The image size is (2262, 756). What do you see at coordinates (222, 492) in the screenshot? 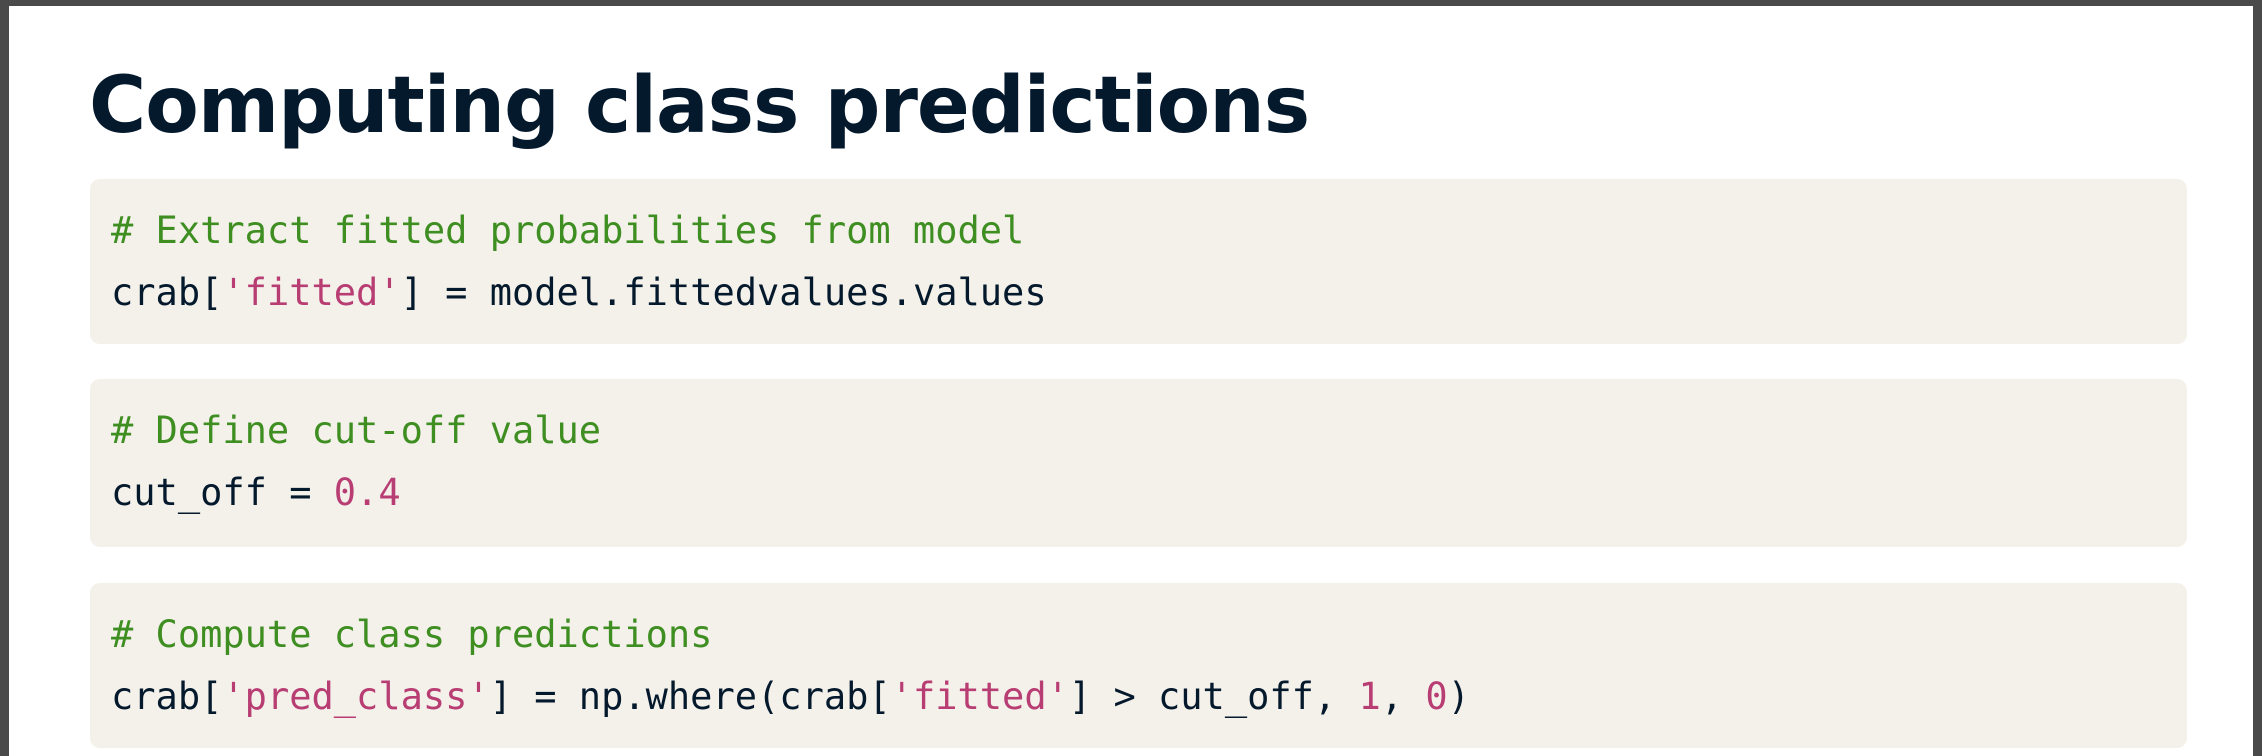
I see `code-text: cut_off =` at bounding box center [222, 492].